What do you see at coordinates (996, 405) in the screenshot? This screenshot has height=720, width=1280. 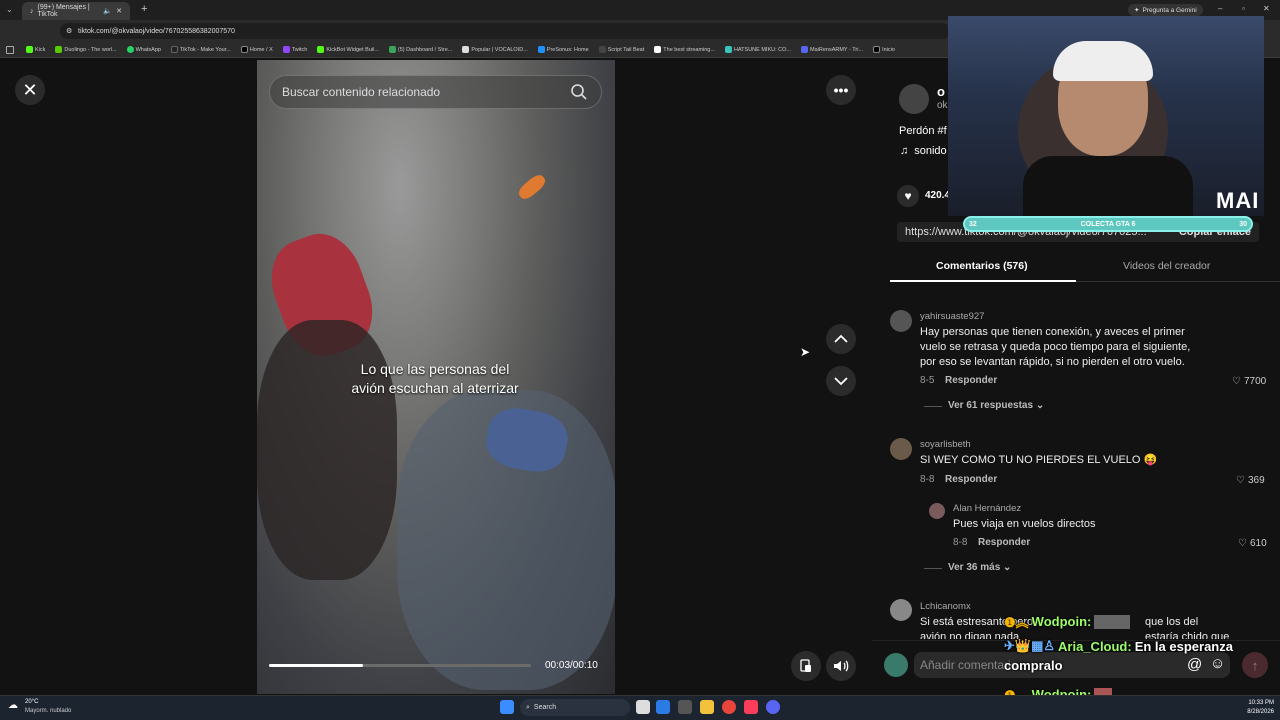 I see `view-replies-button: Ver 61 respuestas ⌄` at bounding box center [996, 405].